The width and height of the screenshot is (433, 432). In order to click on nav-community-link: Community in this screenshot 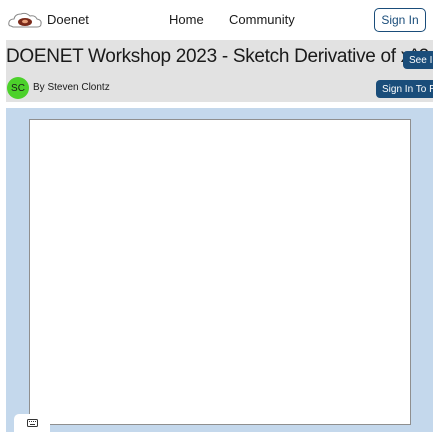, I will do `click(262, 19)`.